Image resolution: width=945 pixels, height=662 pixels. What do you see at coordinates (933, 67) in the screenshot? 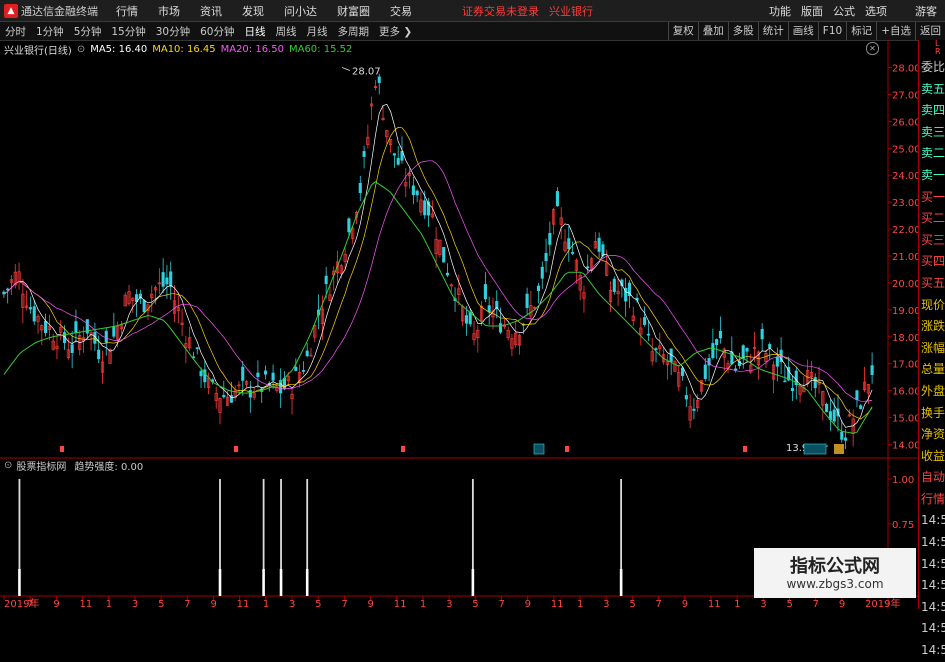
I see `side-panel-row: 委比` at bounding box center [933, 67].